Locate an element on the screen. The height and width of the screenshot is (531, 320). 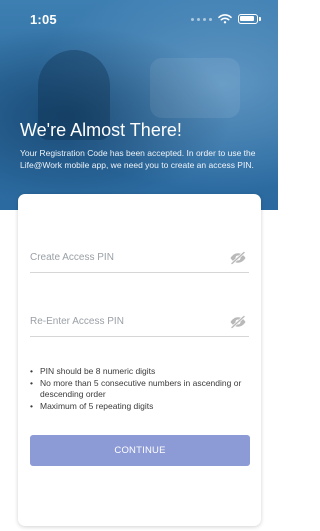
signal-icon is located at coordinates (201, 19).